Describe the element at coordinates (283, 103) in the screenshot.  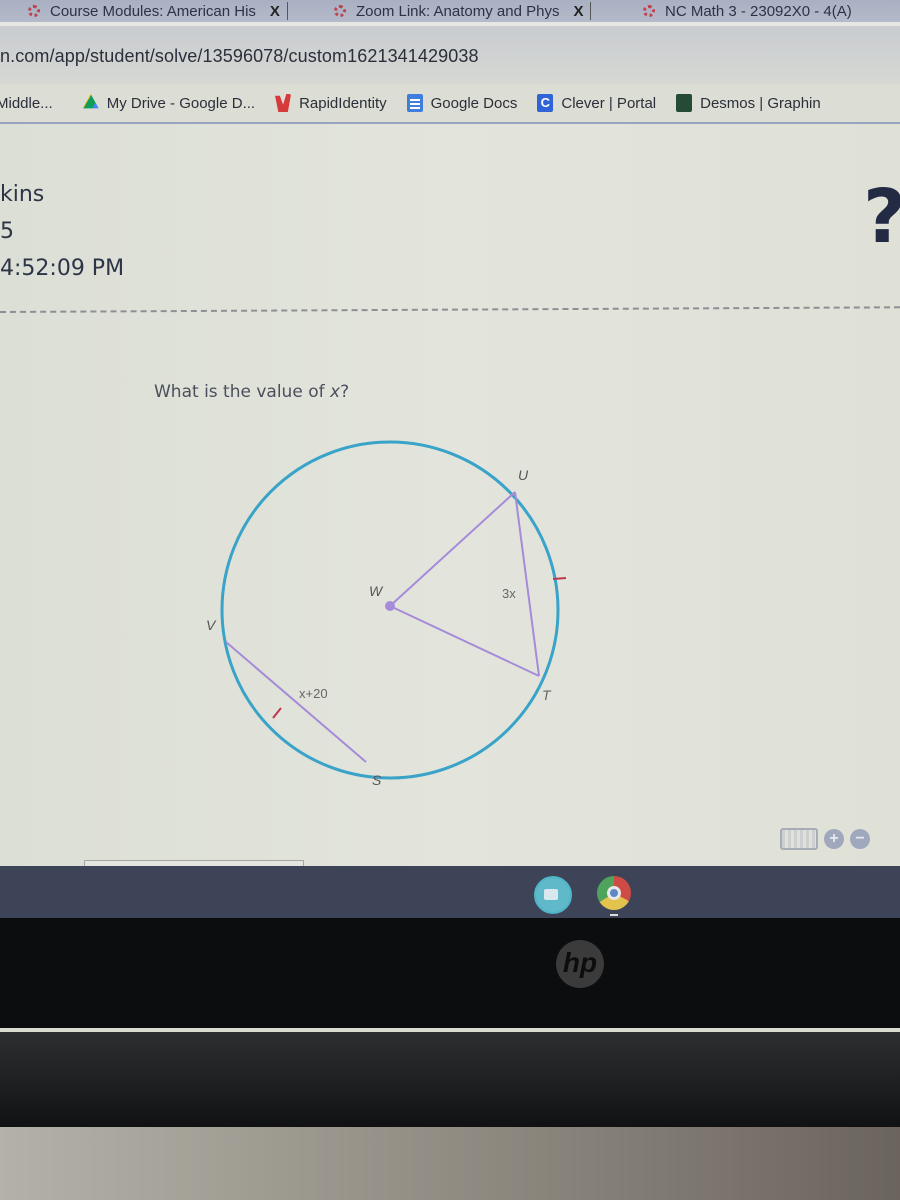
I see `rapididentity-icon` at that location.